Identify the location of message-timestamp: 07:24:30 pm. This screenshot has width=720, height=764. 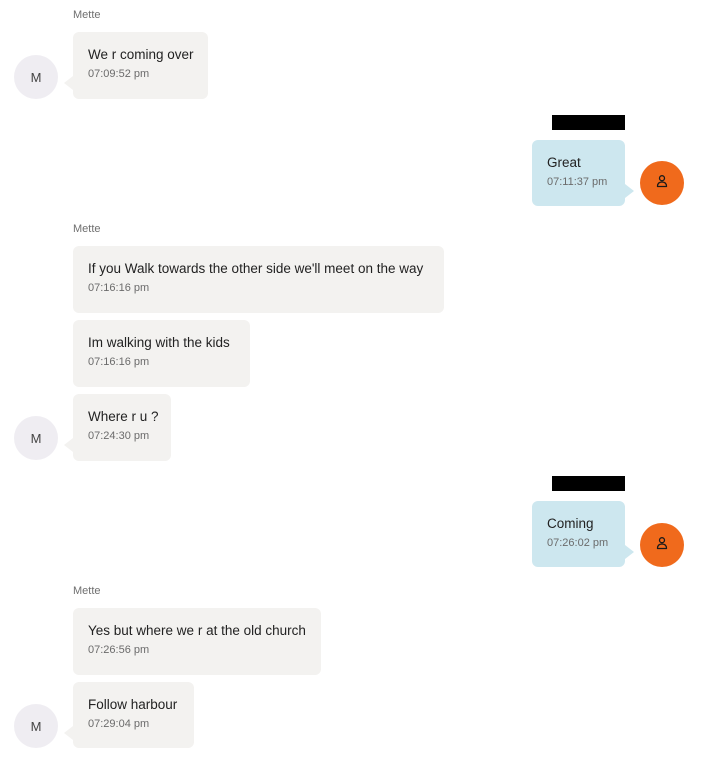
(119, 436).